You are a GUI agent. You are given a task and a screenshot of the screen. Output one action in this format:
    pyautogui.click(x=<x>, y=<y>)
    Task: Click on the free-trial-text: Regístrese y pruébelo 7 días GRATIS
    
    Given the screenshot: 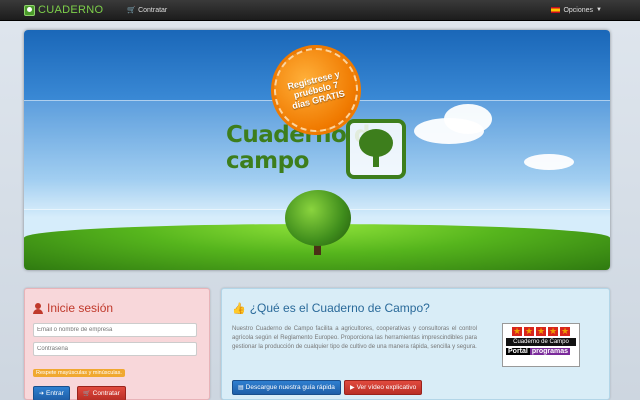 What is the action you would take?
    pyautogui.click(x=316, y=90)
    